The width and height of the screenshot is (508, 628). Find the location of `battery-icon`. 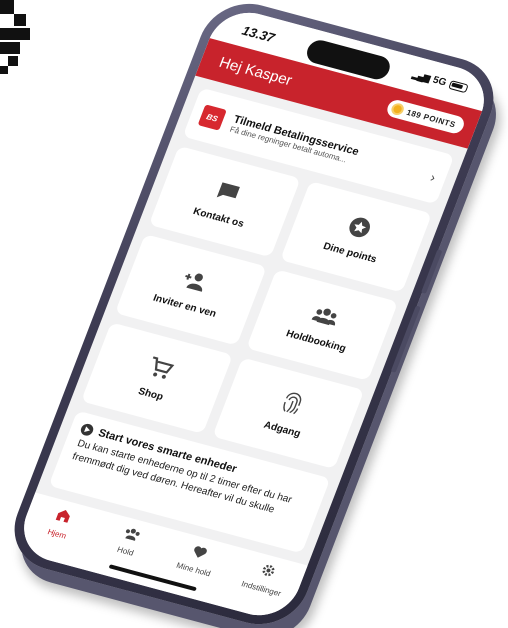

battery-icon is located at coordinates (458, 87).